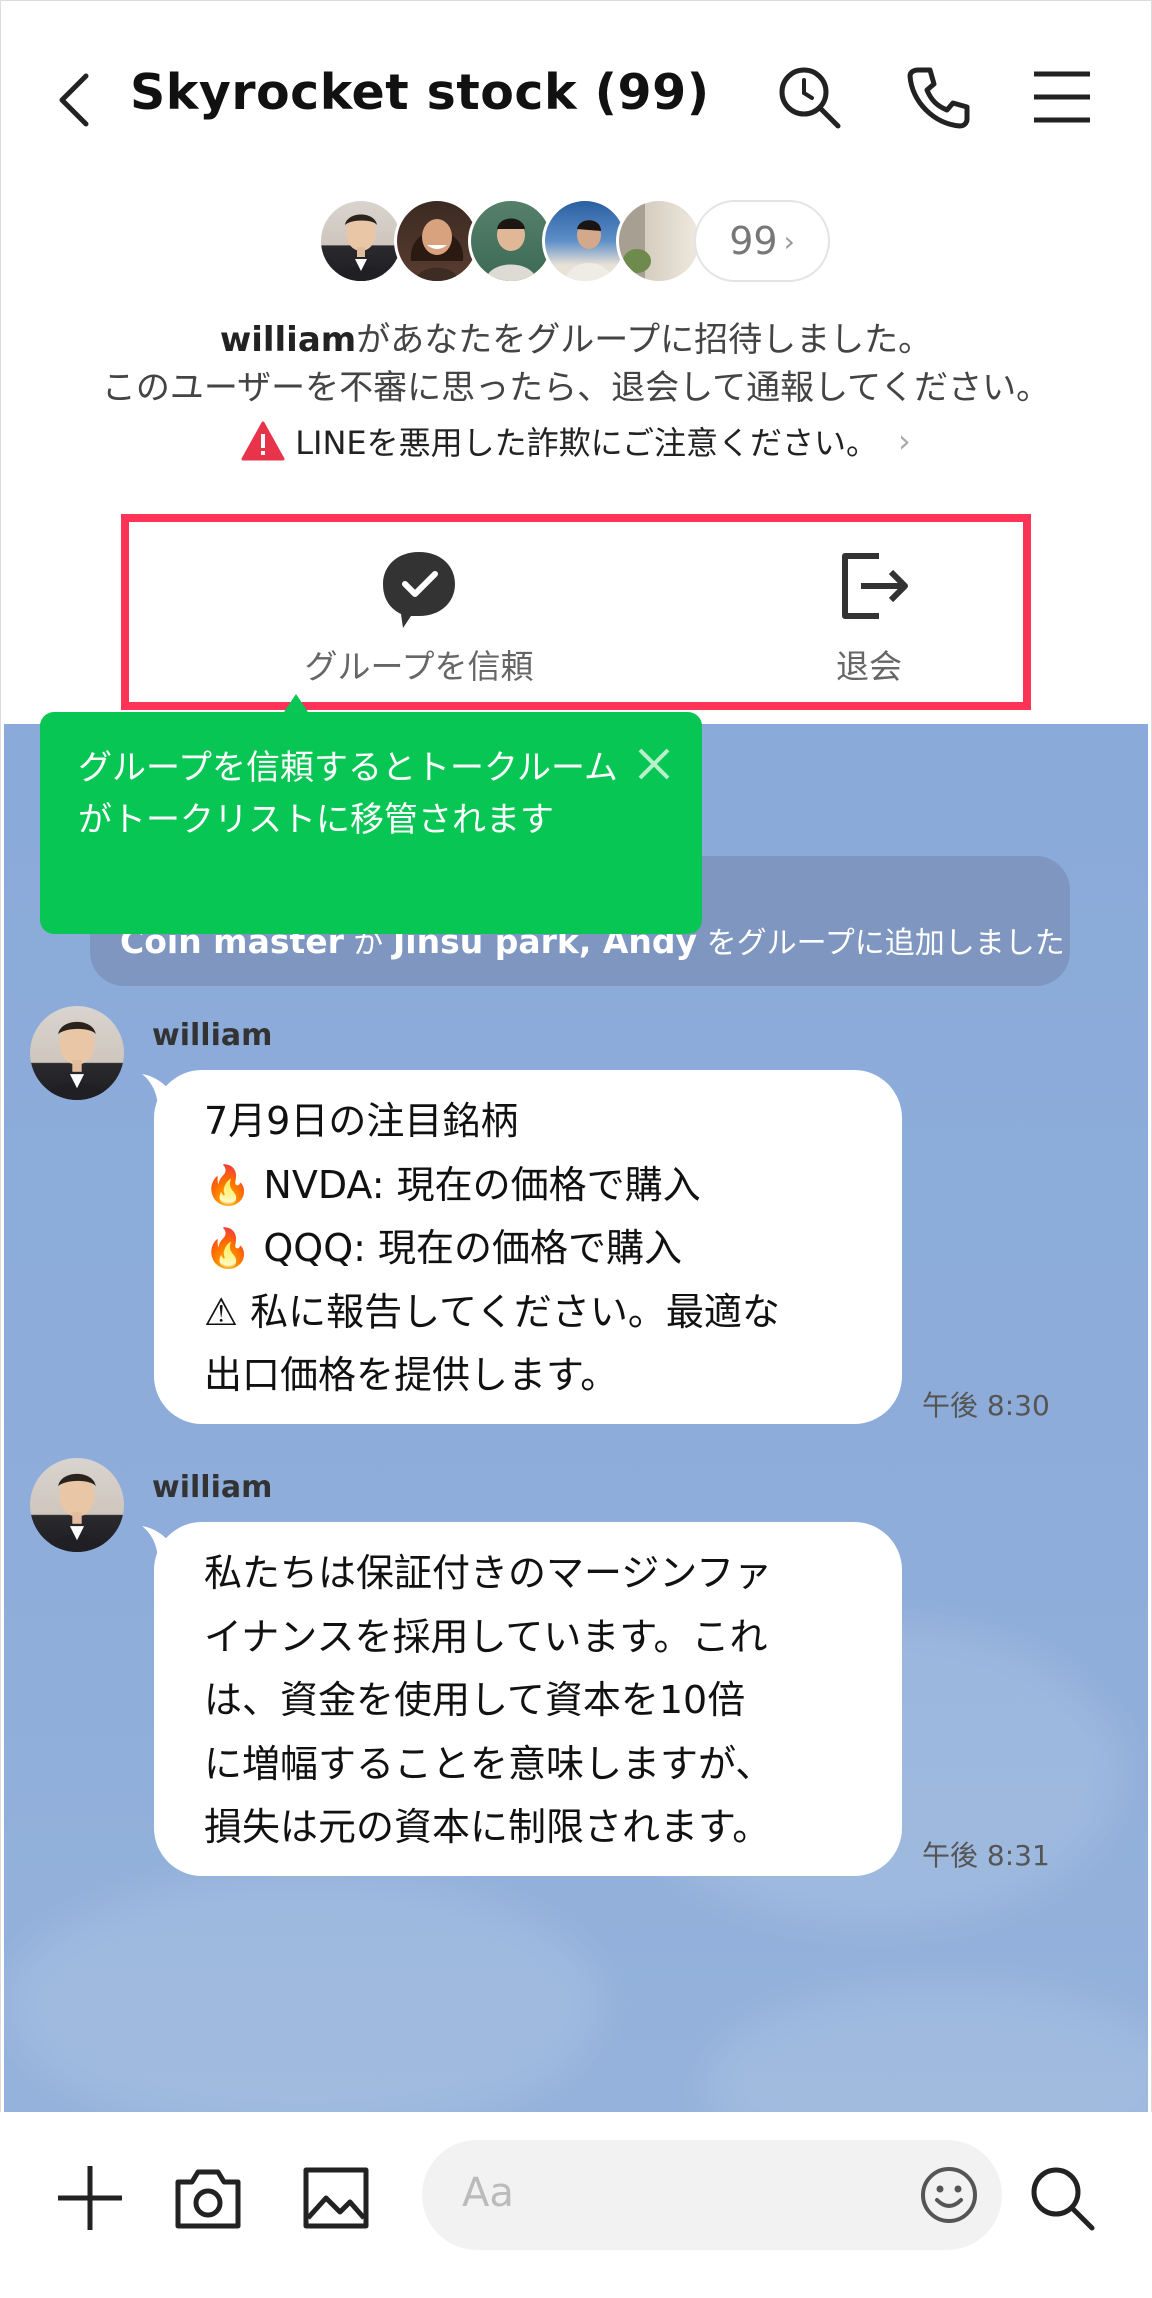 The image size is (1152, 2298). I want to click on message-line: 🔥 NVDA: 現在の価格で購入, so click(452, 1184).